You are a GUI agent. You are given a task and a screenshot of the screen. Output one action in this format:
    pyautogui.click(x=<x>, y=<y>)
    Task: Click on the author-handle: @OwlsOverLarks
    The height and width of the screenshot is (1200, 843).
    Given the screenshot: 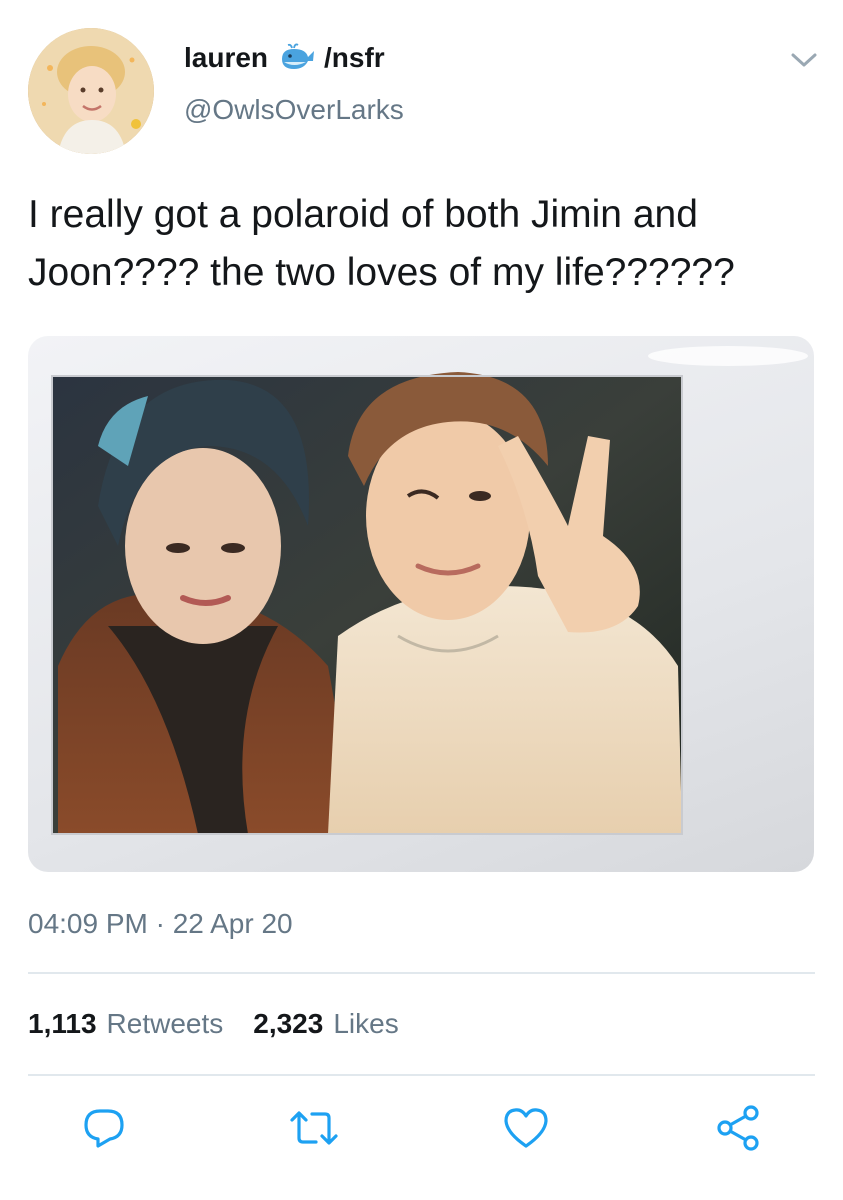 What is the action you would take?
    pyautogui.click(x=294, y=110)
    